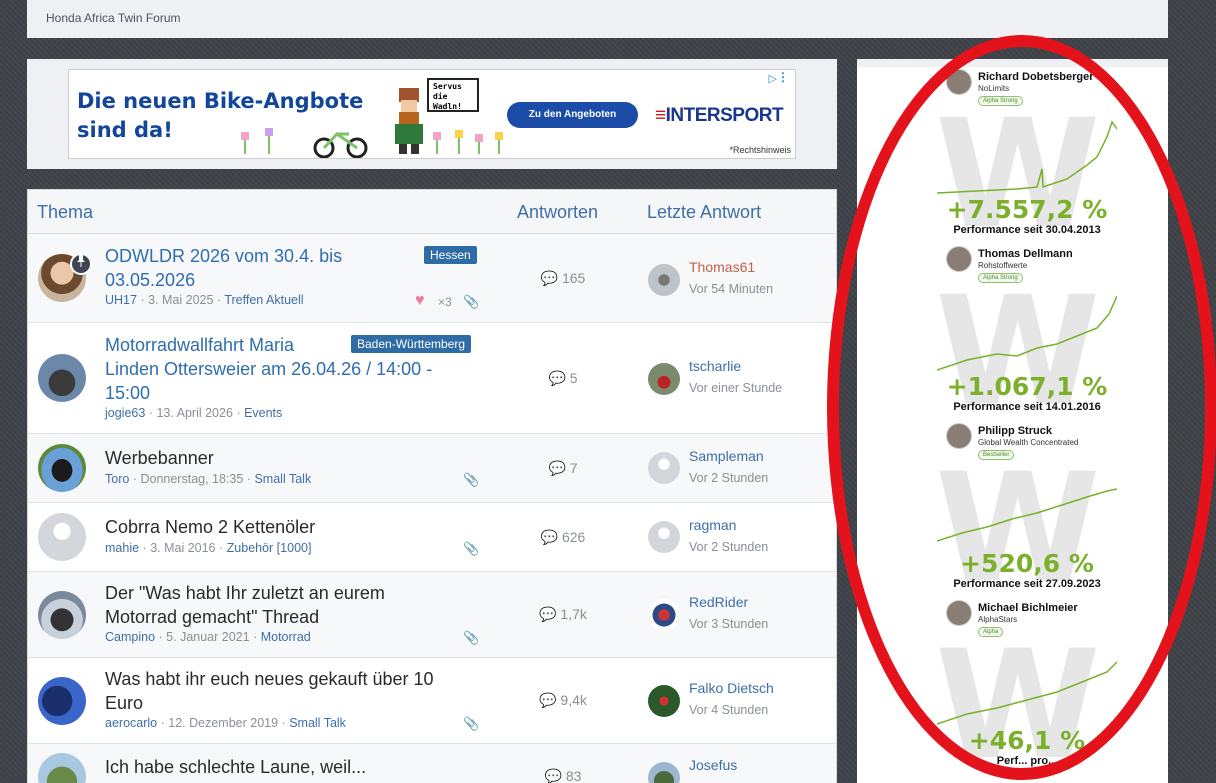 The width and height of the screenshot is (1216, 783). Describe the element at coordinates (718, 602) in the screenshot. I see `last-poster-name: RedRider` at that location.